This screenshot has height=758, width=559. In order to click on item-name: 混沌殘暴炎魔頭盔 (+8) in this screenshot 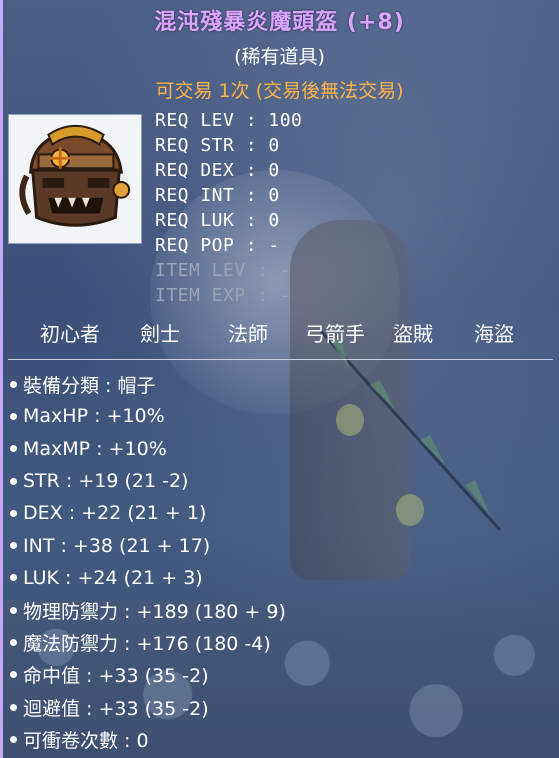, I will do `click(279, 22)`.